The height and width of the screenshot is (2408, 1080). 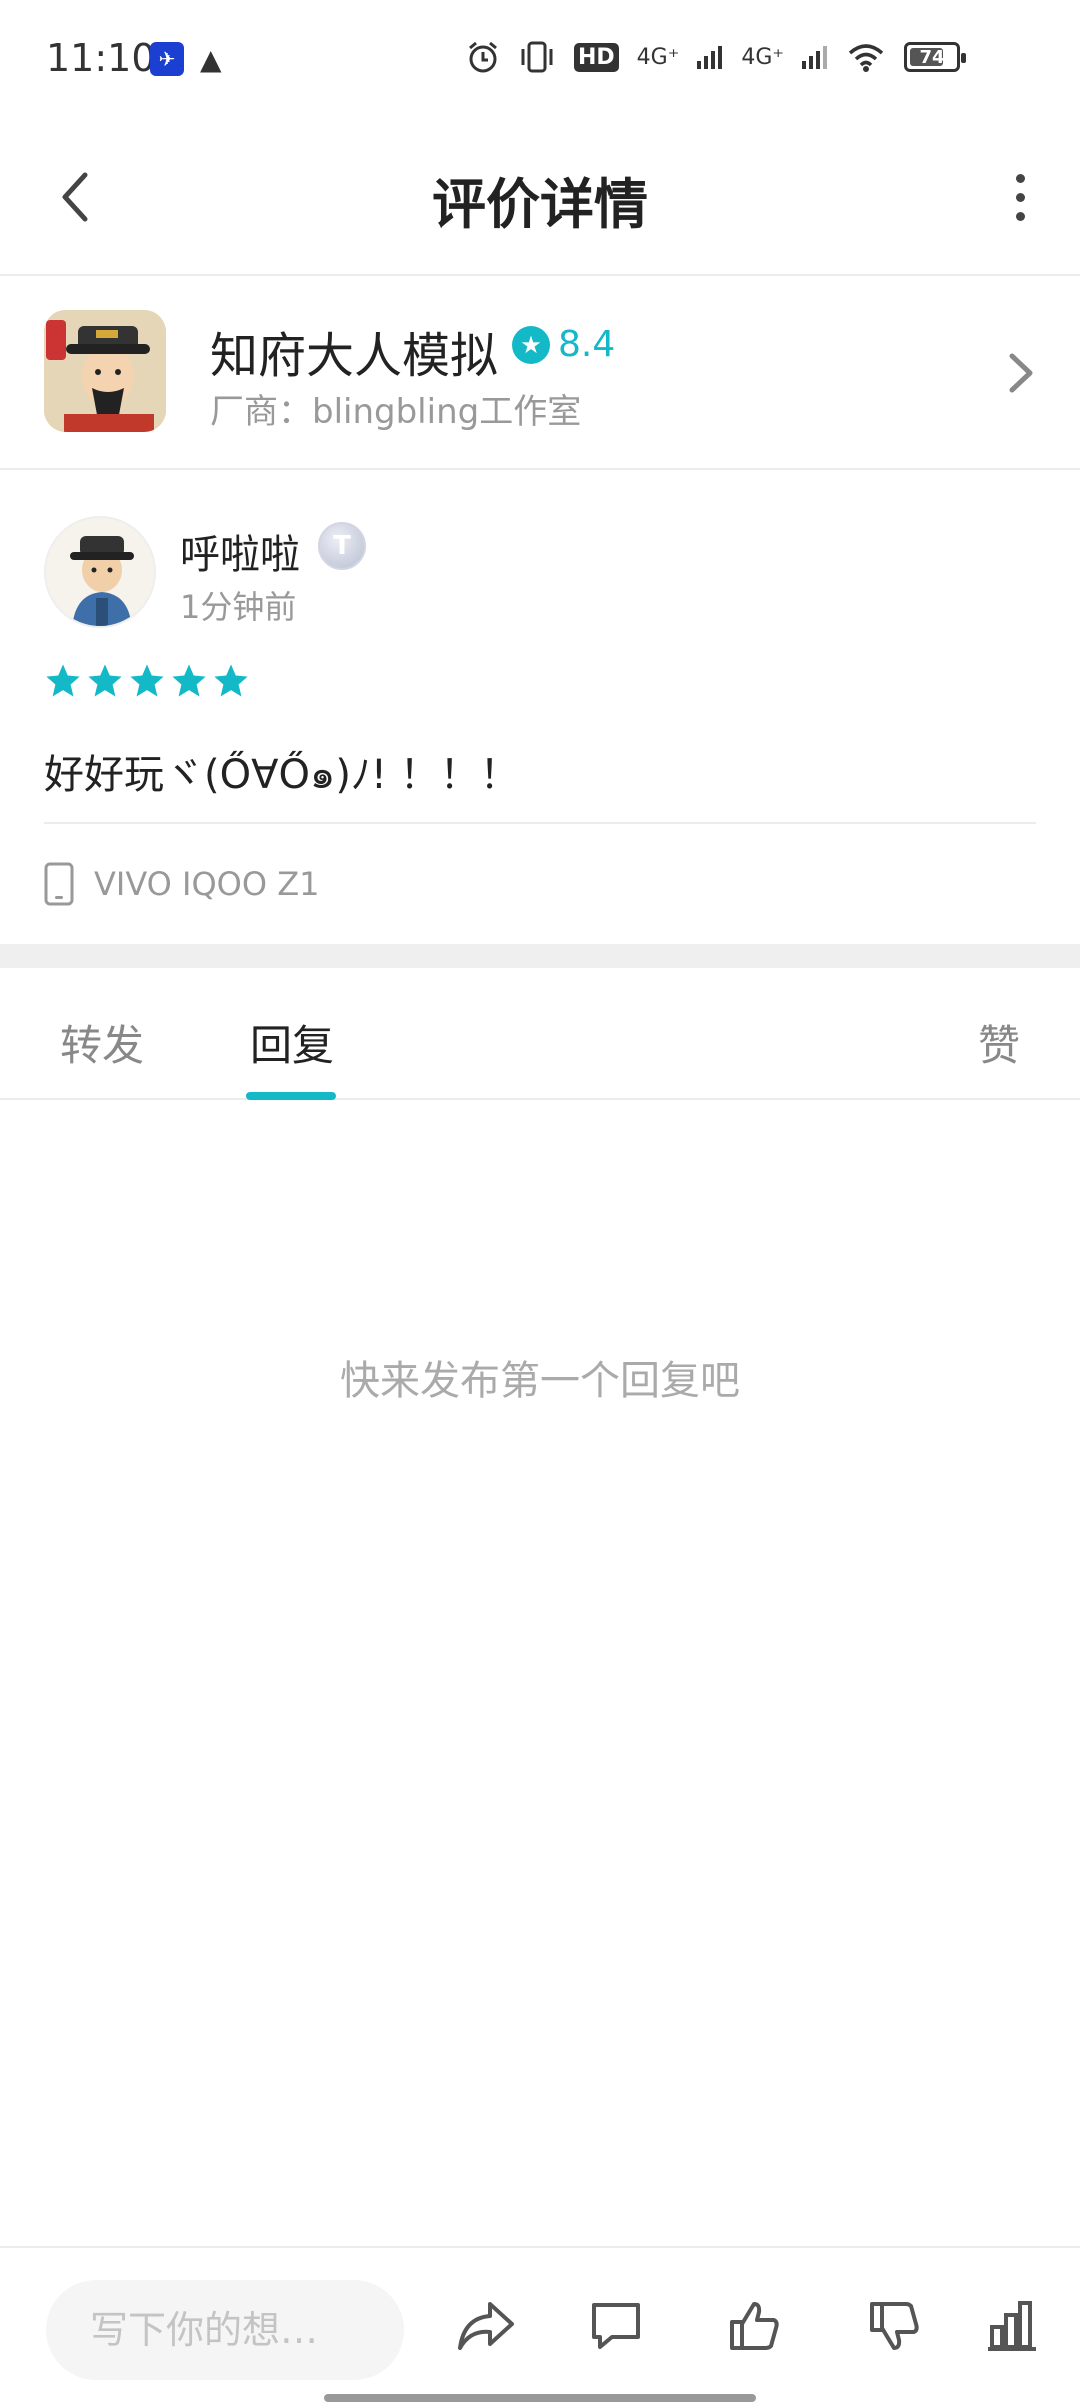 What do you see at coordinates (540, 373) in the screenshot?
I see `game-info-card: 知府大人模拟 ★ 8.4 厂商：blingbling工作室` at bounding box center [540, 373].